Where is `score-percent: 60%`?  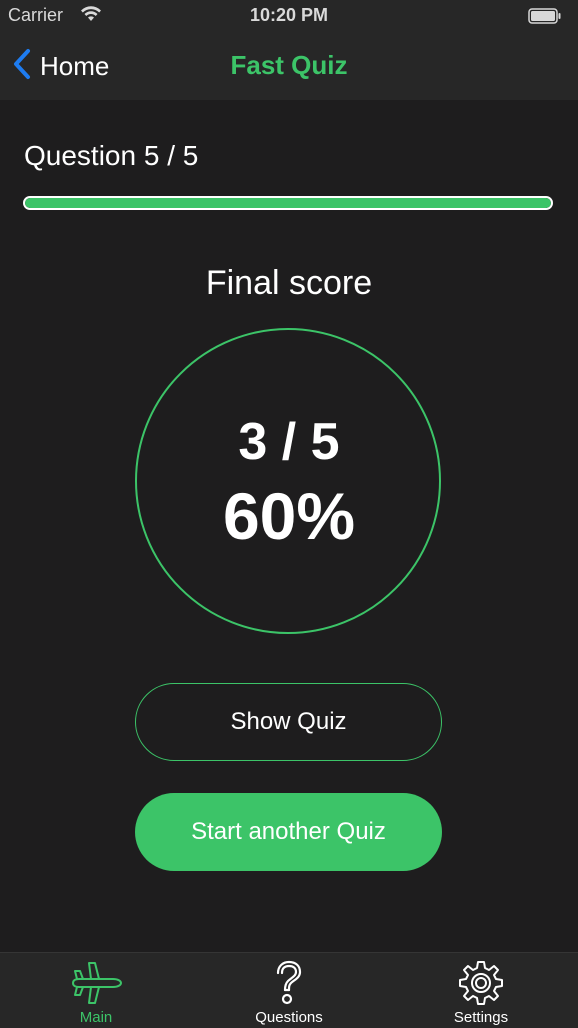
score-percent: 60% is located at coordinates (289, 516).